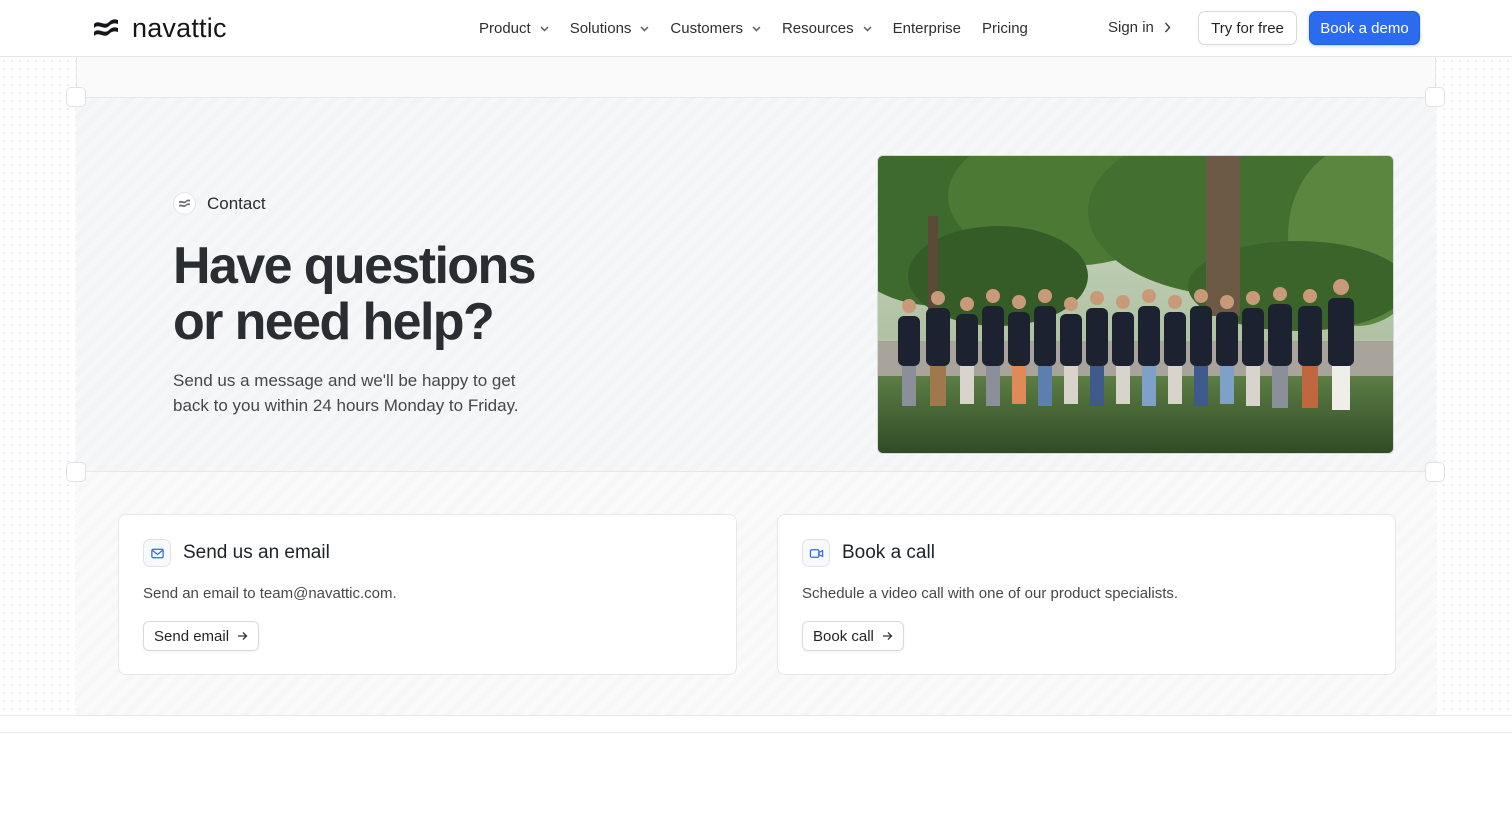 The width and height of the screenshot is (1512, 814). I want to click on nav-item-pricing: Pricing, so click(1005, 28).